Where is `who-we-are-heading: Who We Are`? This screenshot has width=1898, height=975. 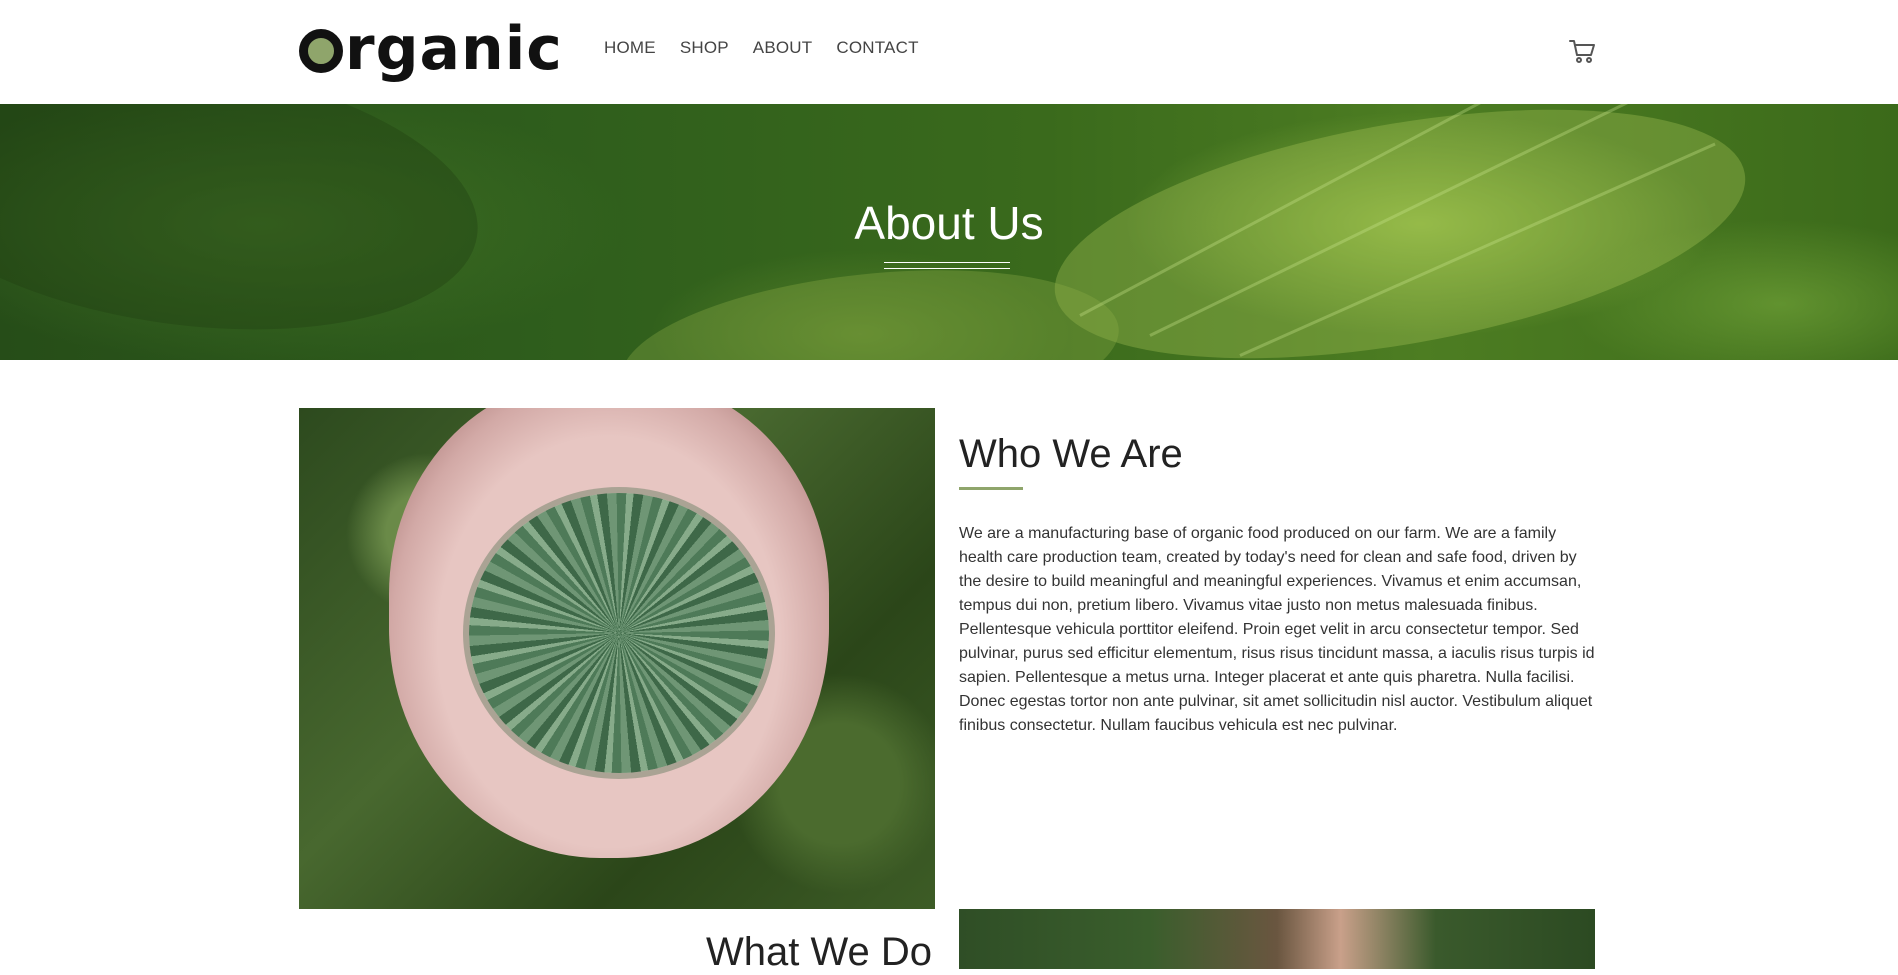 who-we-are-heading: Who We Are is located at coordinates (1071, 454).